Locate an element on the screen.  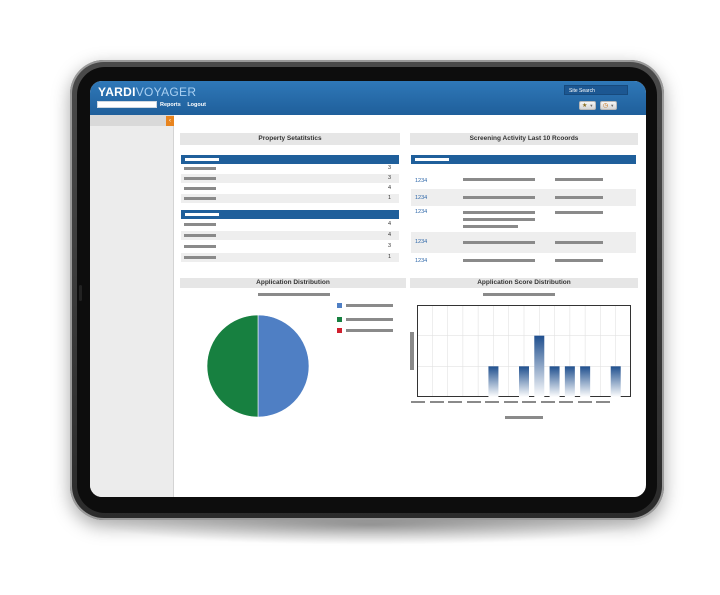
legend-swatch-red is located at coordinates (339, 330).